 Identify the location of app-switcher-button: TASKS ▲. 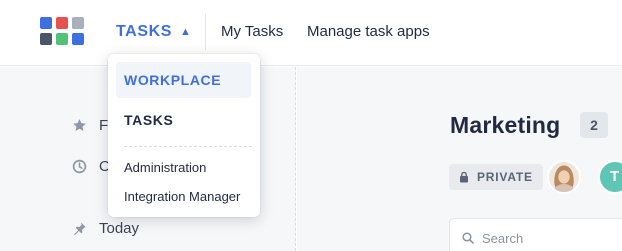
(153, 32).